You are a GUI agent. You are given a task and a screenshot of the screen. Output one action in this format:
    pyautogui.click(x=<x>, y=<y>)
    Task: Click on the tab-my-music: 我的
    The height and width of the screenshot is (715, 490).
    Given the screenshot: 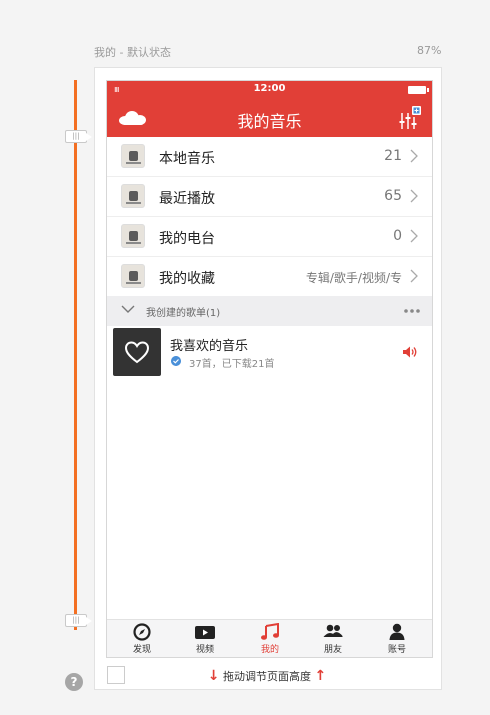 What is the action you would take?
    pyautogui.click(x=270, y=639)
    